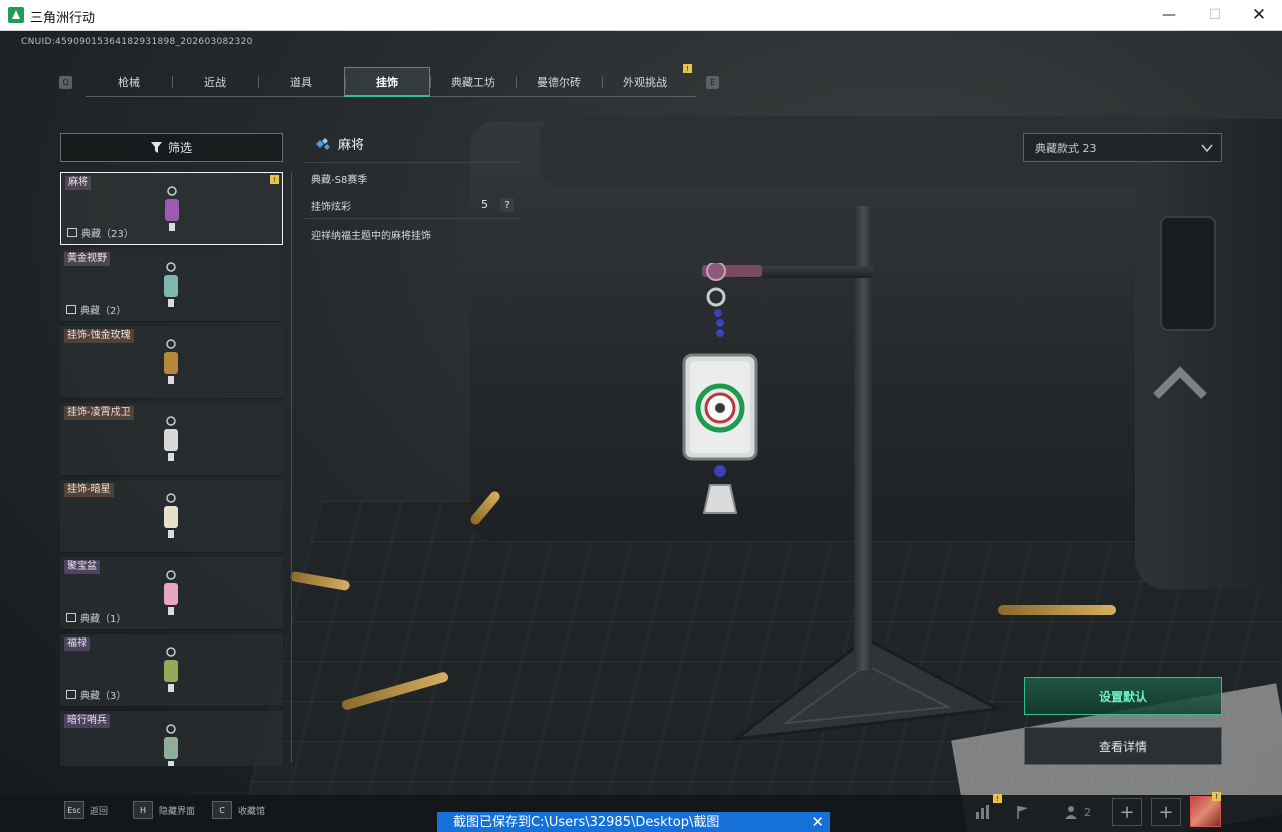 The image size is (1282, 832). What do you see at coordinates (74, 810) in the screenshot?
I see `key-esc: Esc` at bounding box center [74, 810].